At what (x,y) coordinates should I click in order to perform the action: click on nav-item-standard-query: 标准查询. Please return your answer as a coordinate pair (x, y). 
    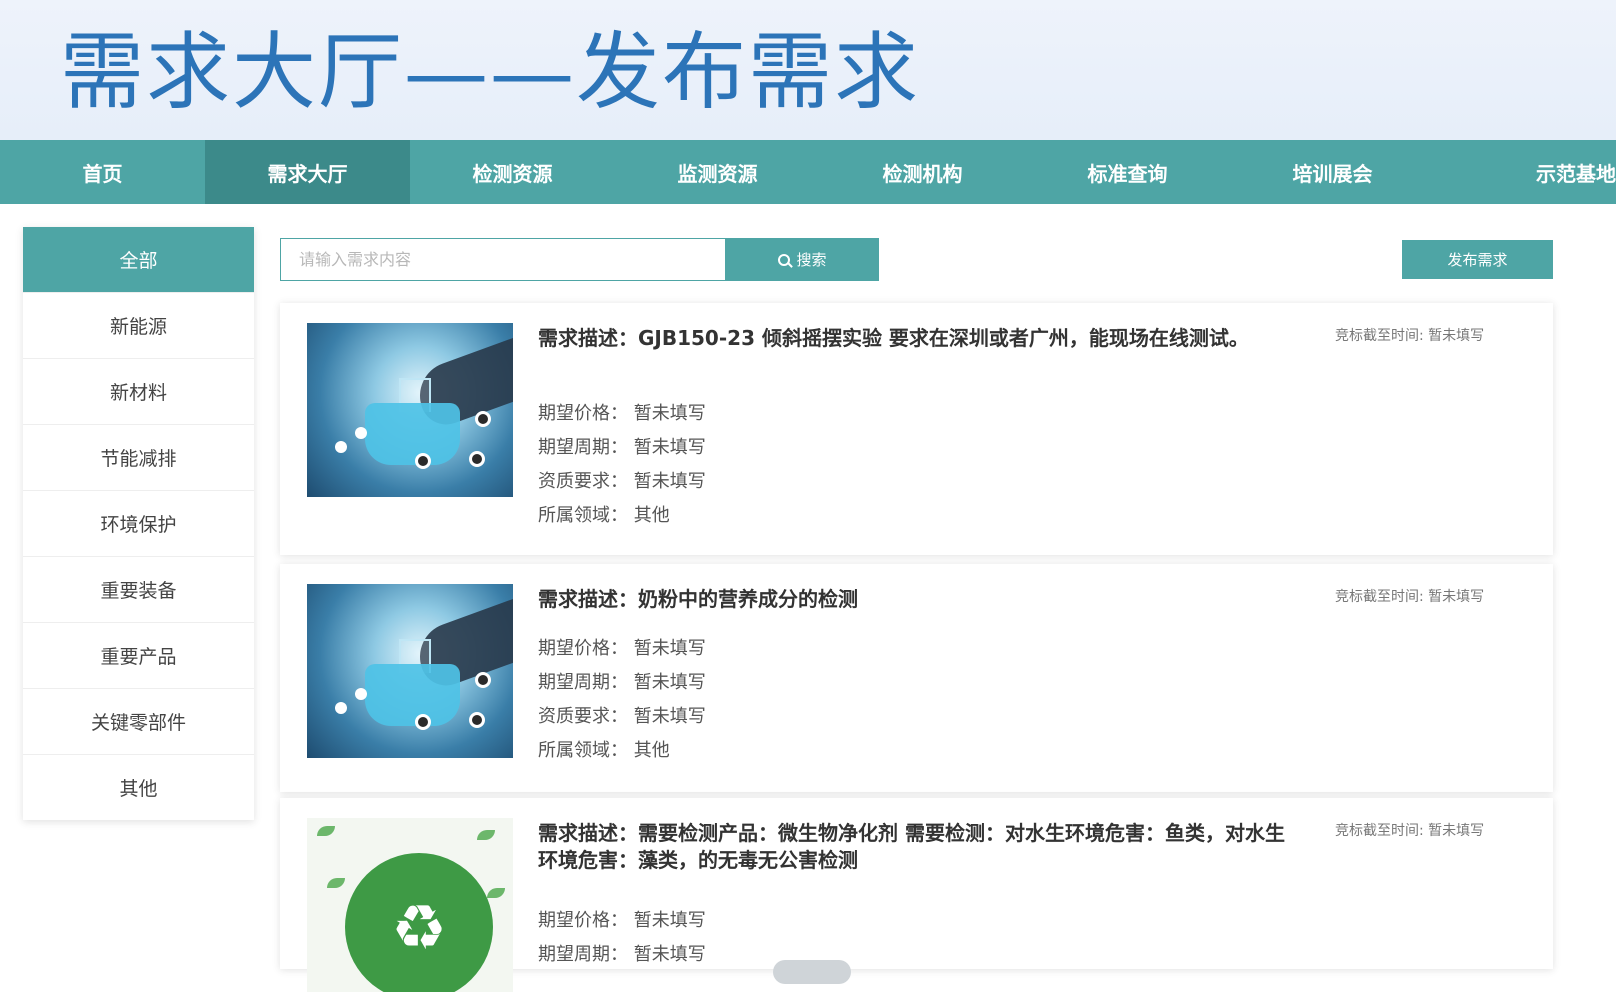
    Looking at the image, I should click on (1127, 172).